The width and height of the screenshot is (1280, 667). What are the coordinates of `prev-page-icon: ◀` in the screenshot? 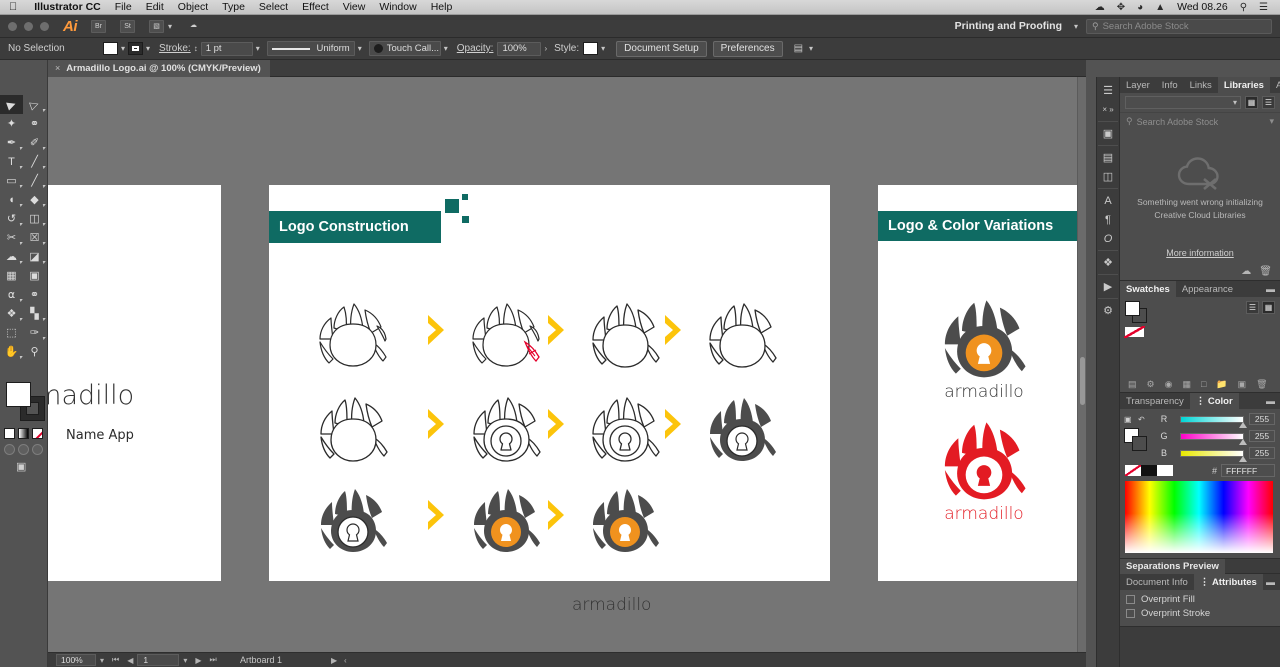 It's located at (130, 660).